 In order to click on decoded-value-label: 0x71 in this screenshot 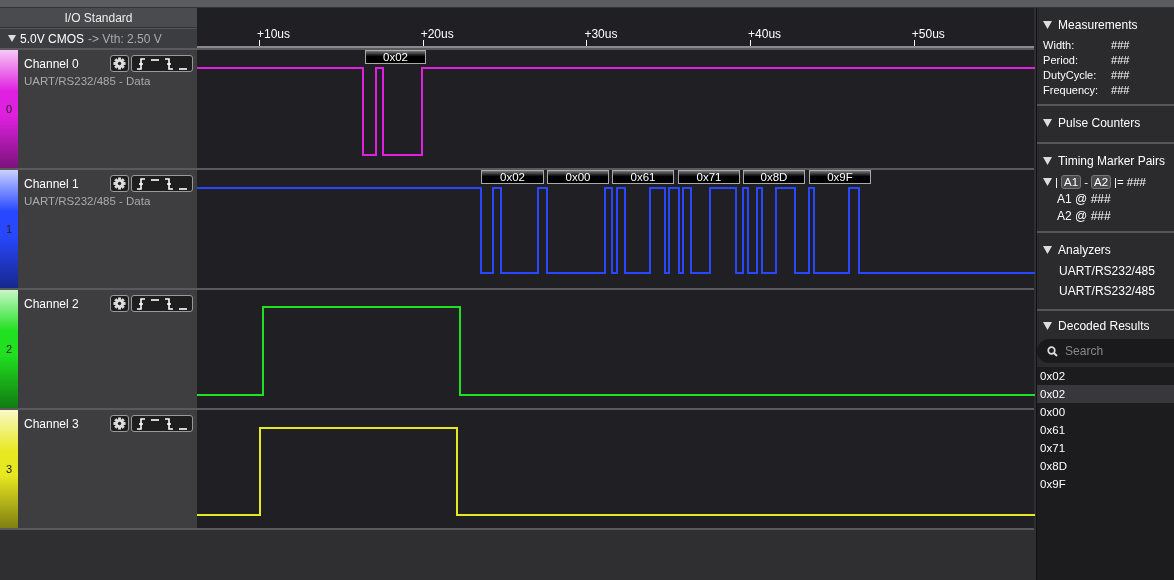, I will do `click(709, 177)`.